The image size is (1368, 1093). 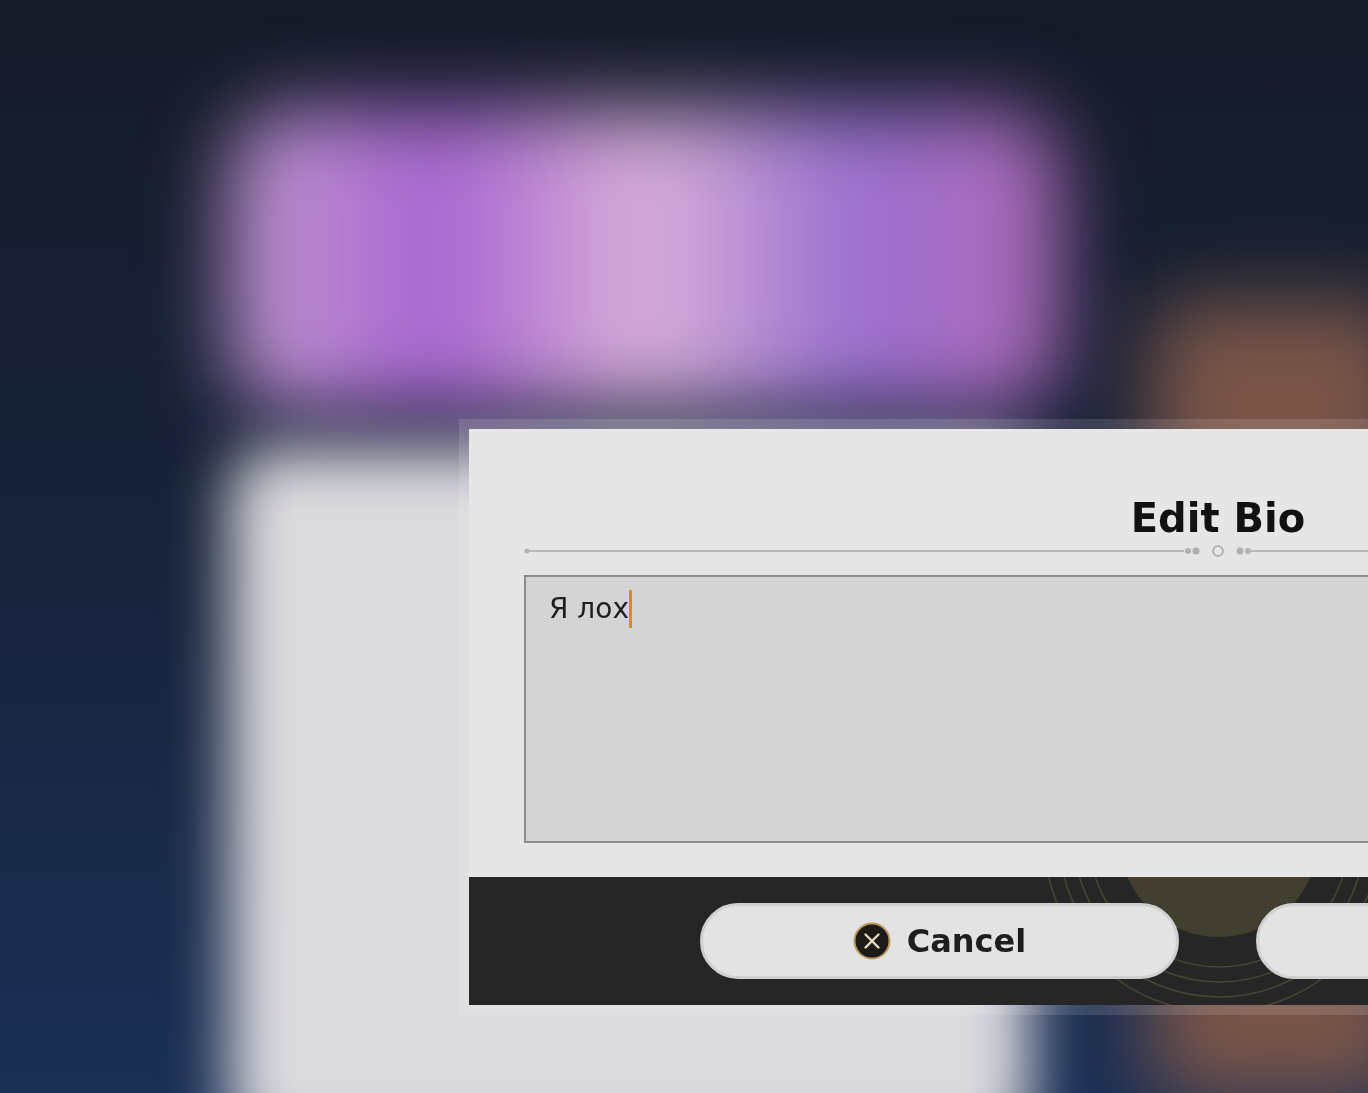 I want to click on close-icon, so click(x=871, y=941).